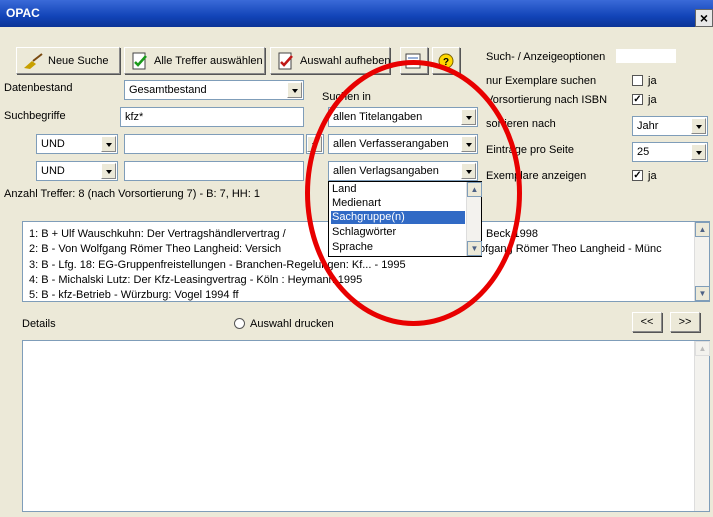 The image size is (713, 517). I want to click on search-in-label: Suchen in, so click(346, 97).